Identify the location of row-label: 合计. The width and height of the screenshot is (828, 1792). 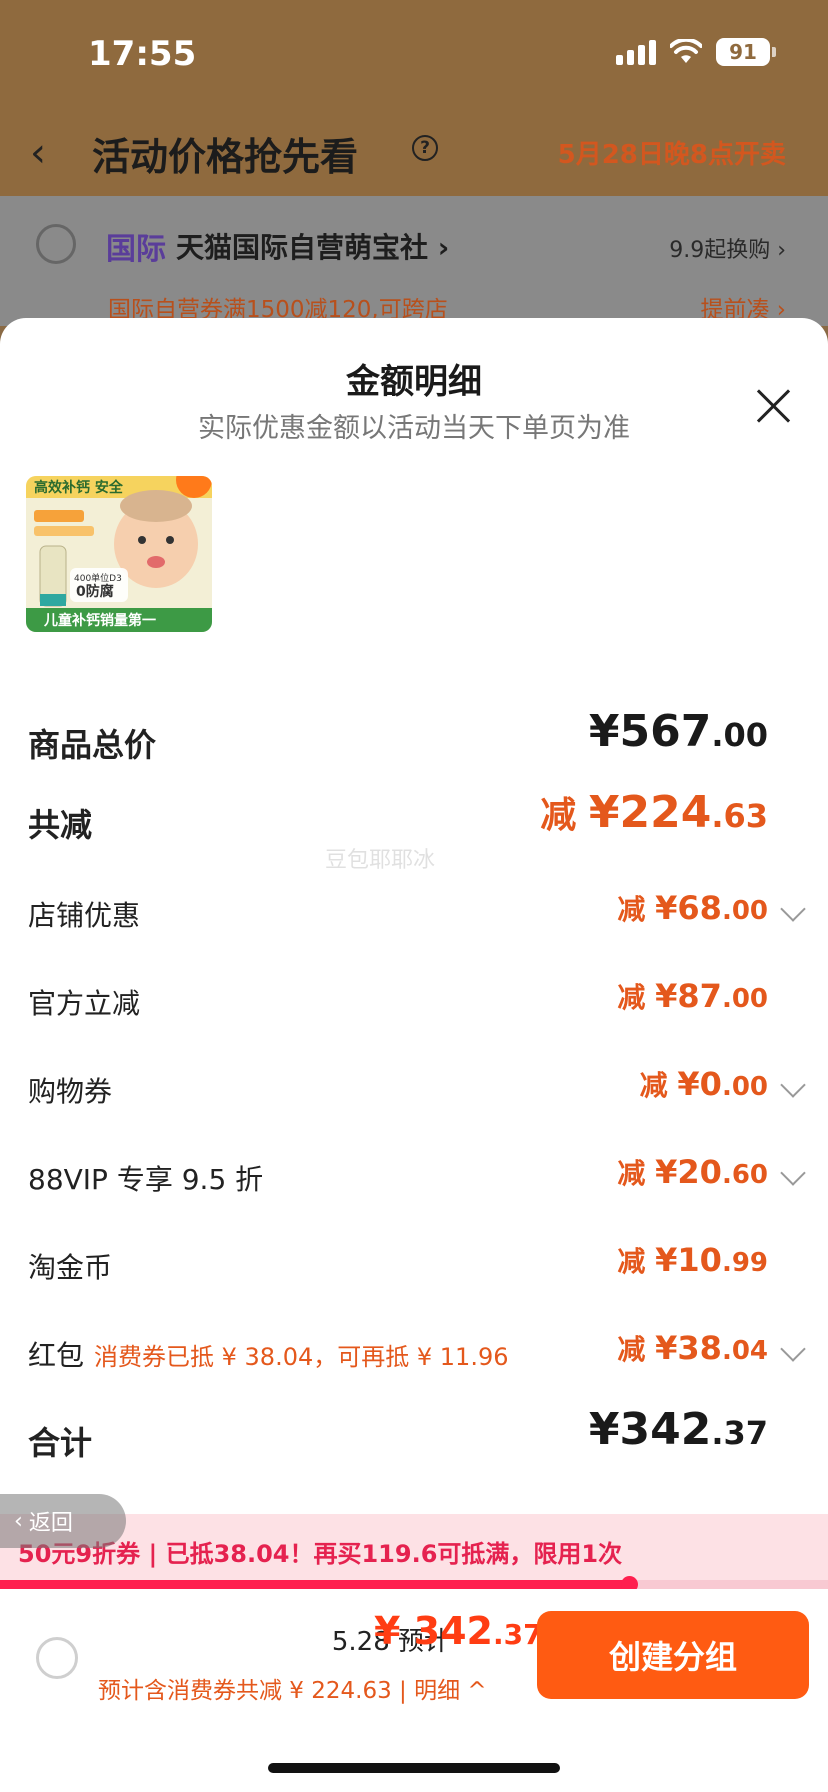
(60, 1443).